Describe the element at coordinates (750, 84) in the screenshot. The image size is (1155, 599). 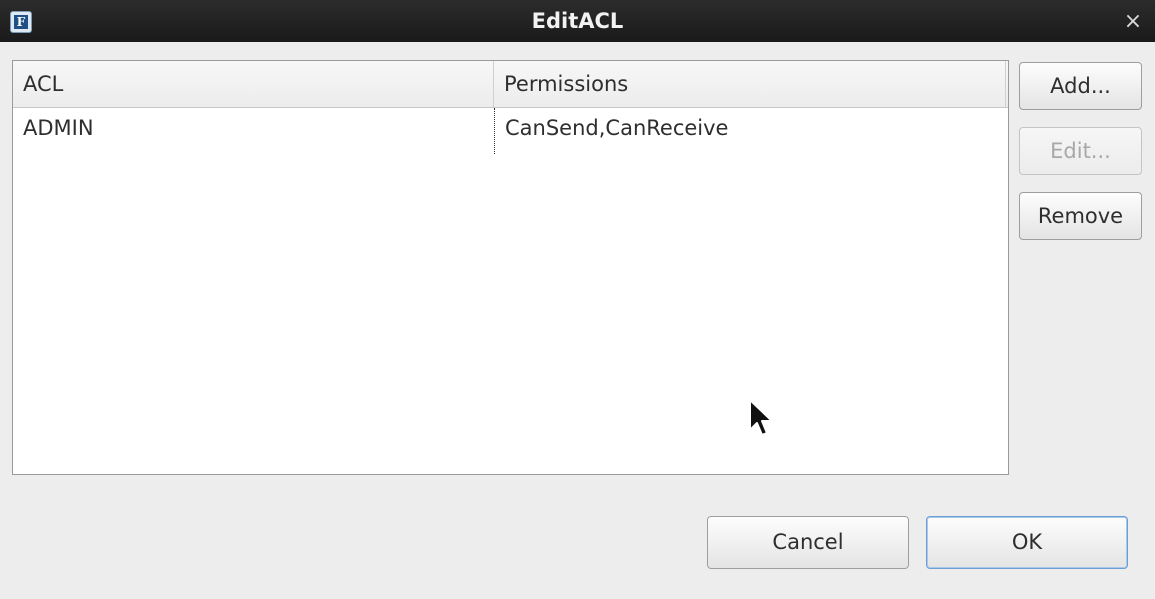
I see `column-header-permissions: Permissions` at that location.